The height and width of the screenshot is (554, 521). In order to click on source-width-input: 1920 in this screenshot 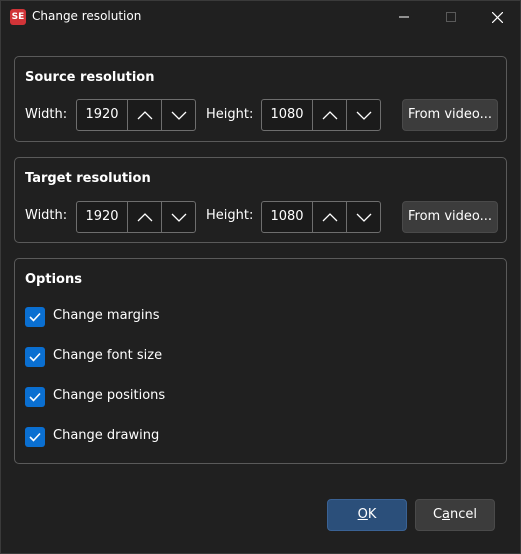, I will do `click(102, 115)`.